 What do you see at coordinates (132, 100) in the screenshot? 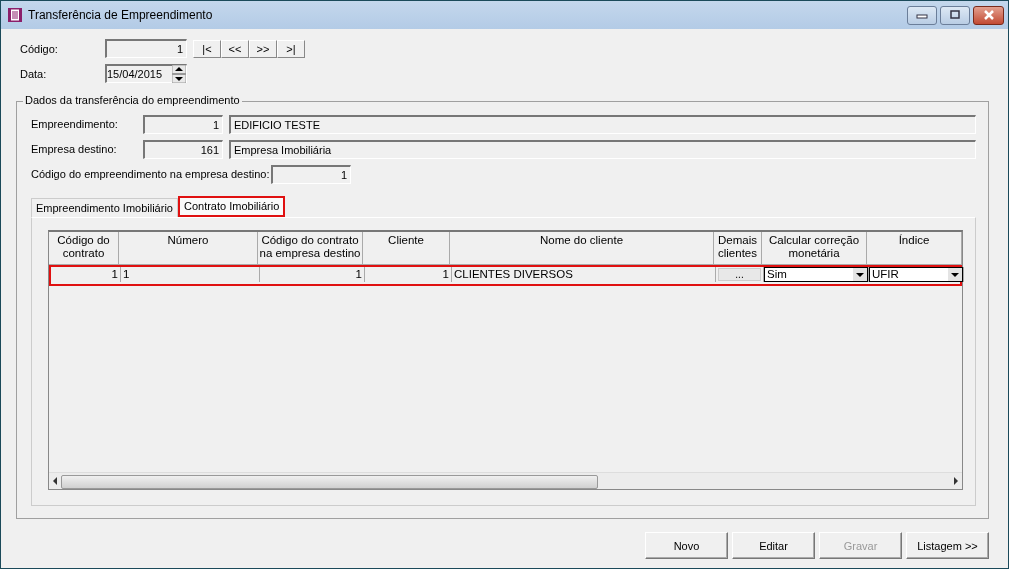
I see `group-legend: Dados da transferência do empreendimento` at bounding box center [132, 100].